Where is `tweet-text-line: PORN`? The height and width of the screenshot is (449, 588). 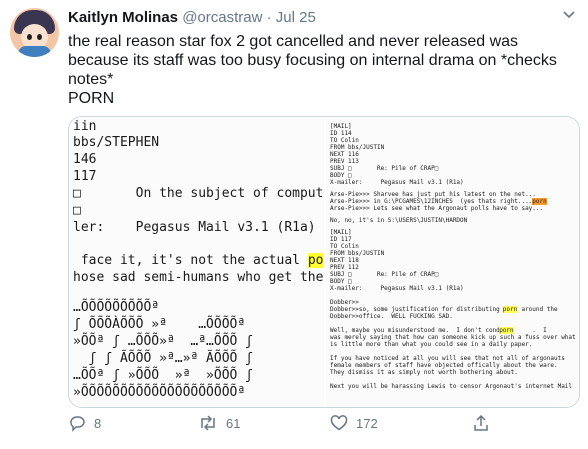 tweet-text-line: PORN is located at coordinates (91, 98).